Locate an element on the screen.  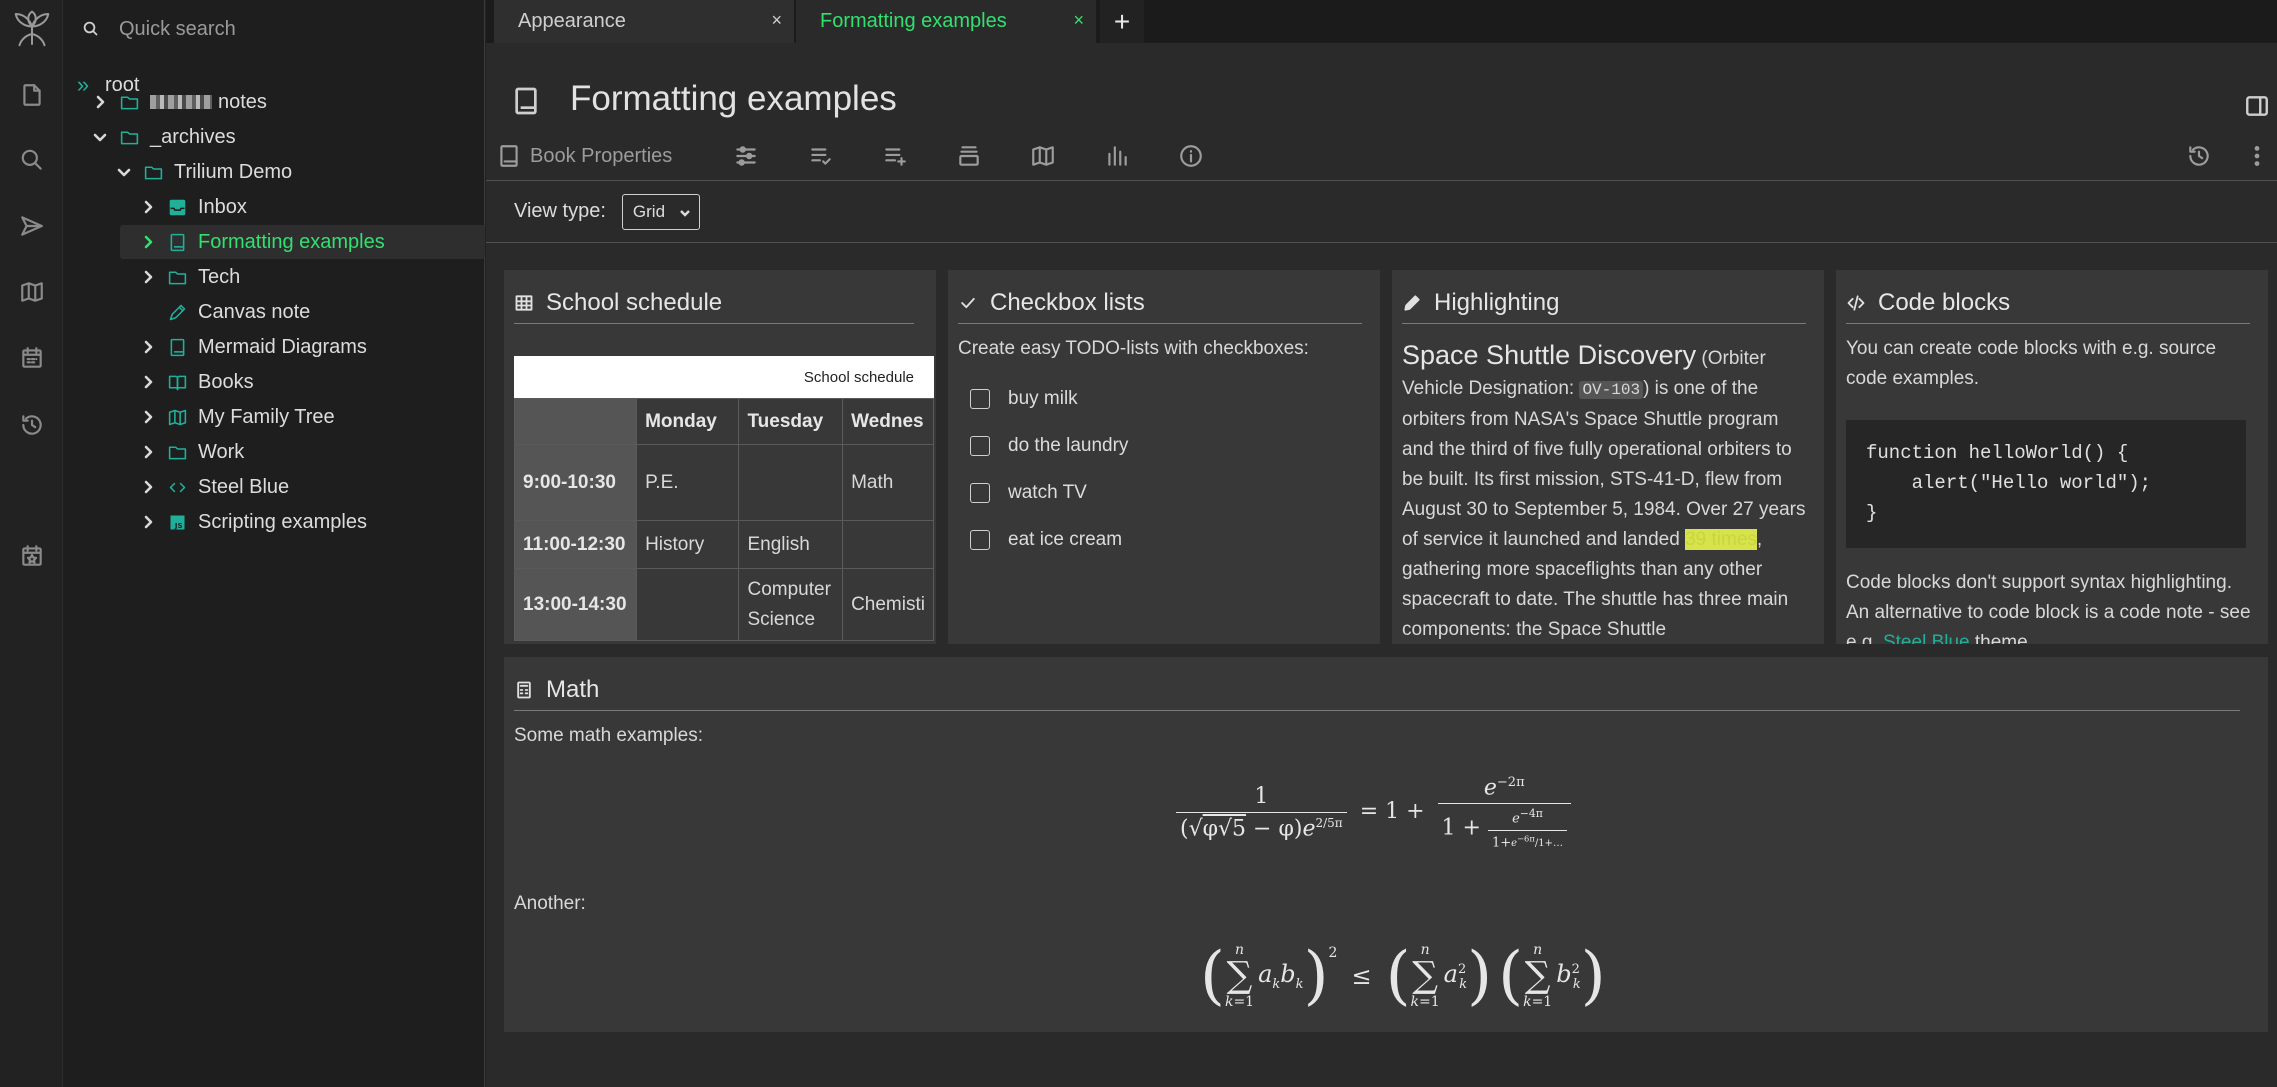
launcher-bar is located at coordinates (31, 543).